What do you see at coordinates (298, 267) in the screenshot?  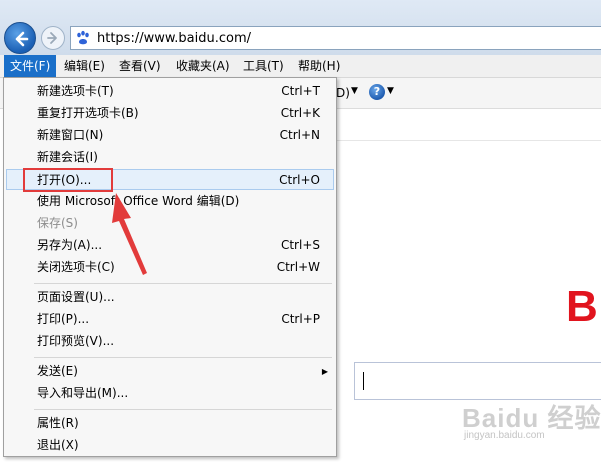 I see `menu-item-shortcut: Ctrl+W` at bounding box center [298, 267].